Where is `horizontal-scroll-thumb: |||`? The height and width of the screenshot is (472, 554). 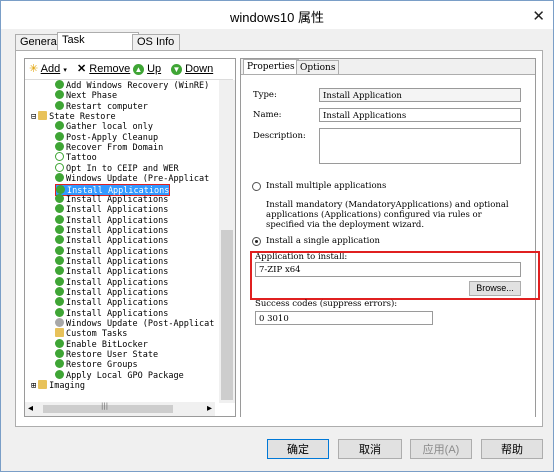
horizontal-scroll-thumb: ||| is located at coordinates (108, 407).